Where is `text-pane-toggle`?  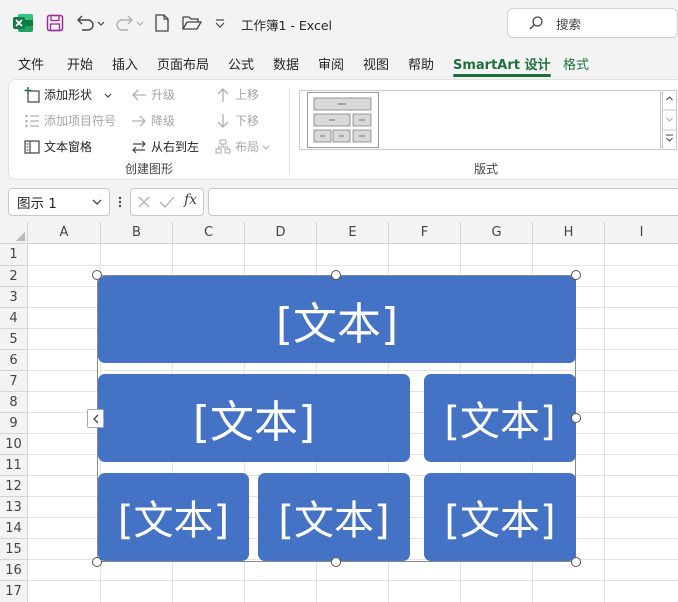 text-pane-toggle is located at coordinates (95, 418).